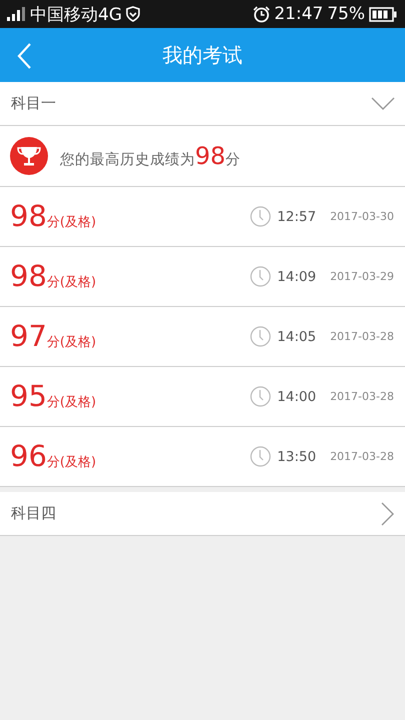 This screenshot has width=405, height=720. Describe the element at coordinates (133, 14) in the screenshot. I see `shield-icon` at that location.